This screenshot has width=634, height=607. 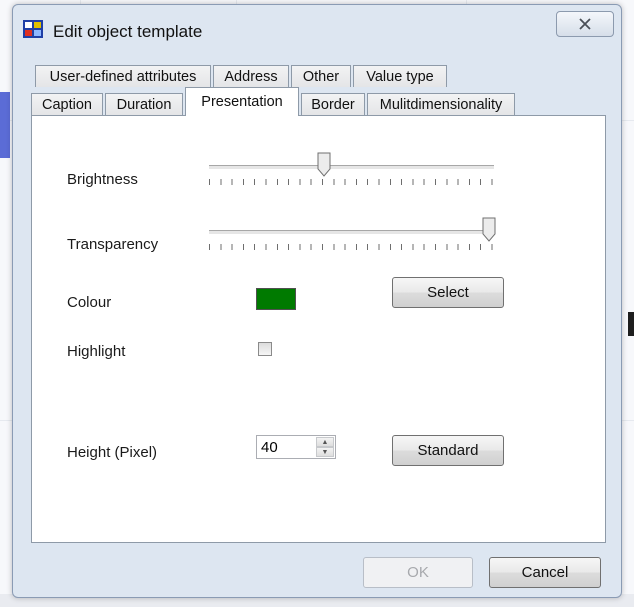 I want to click on chevron-down-icon: ▼, so click(x=325, y=452).